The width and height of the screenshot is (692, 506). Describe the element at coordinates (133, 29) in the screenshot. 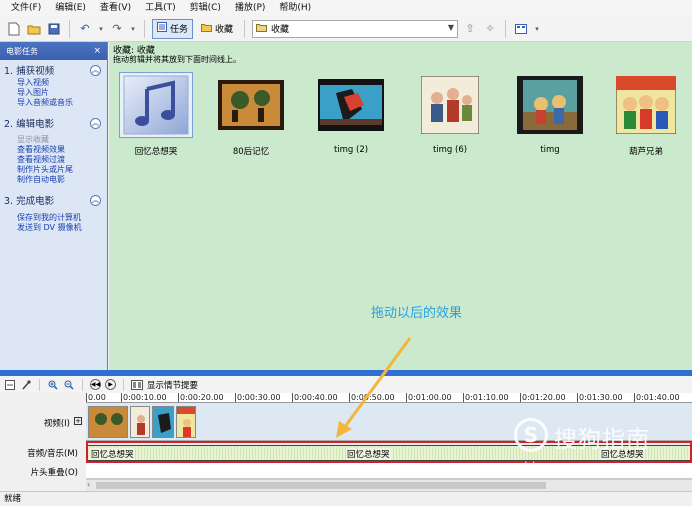

I see `redo-dropdown-icon: ▾` at that location.